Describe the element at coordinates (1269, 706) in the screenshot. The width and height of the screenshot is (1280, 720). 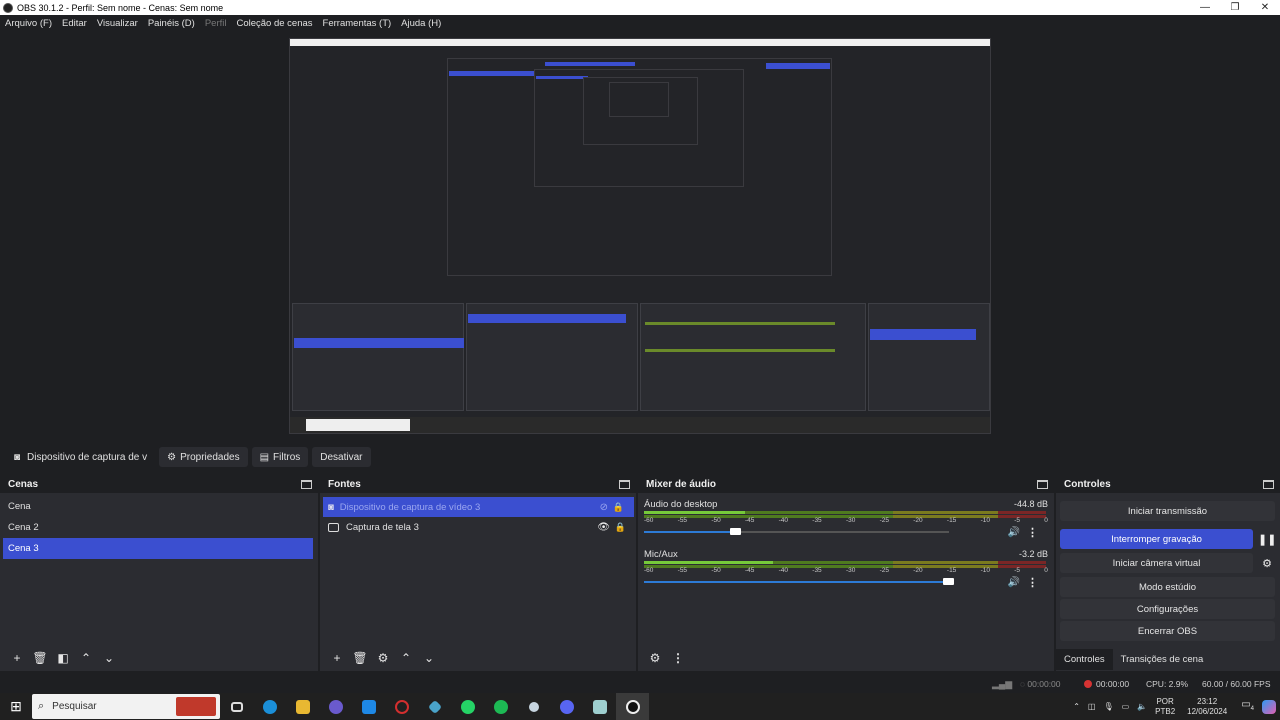
I see `copilot-icon` at that location.